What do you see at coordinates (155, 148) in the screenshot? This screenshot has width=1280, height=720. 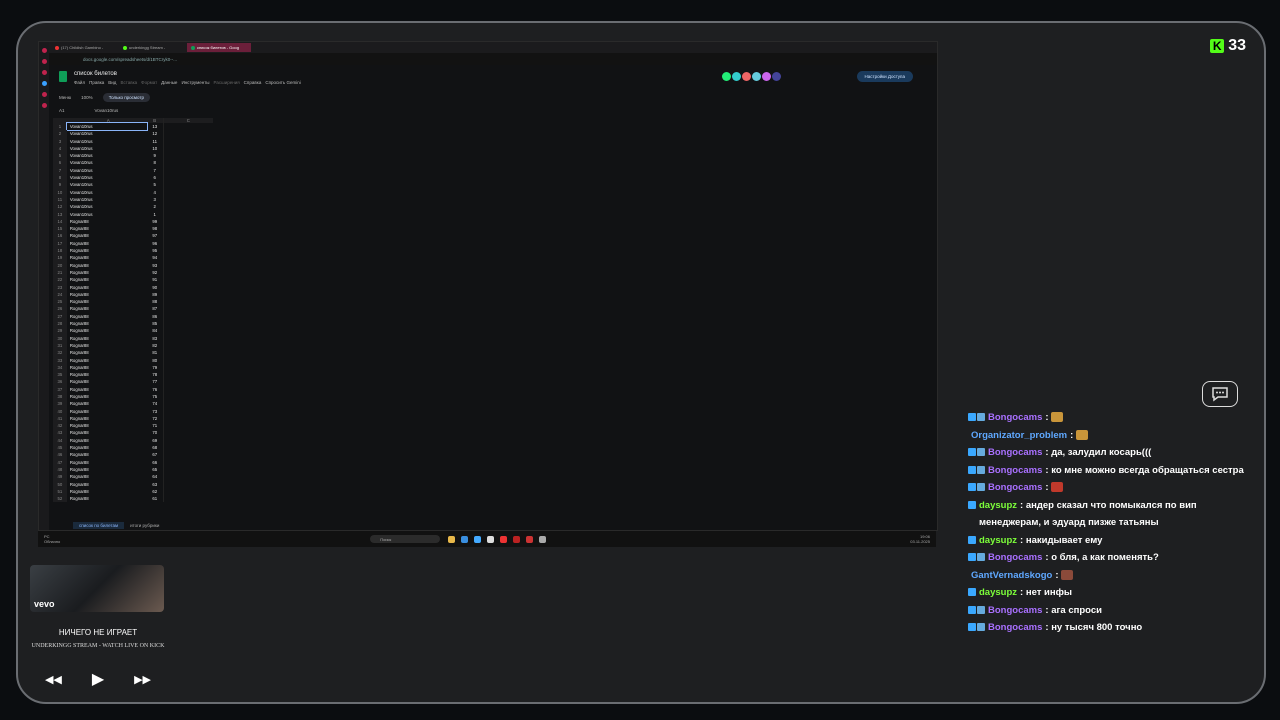 I see `table-cell: 10` at bounding box center [155, 148].